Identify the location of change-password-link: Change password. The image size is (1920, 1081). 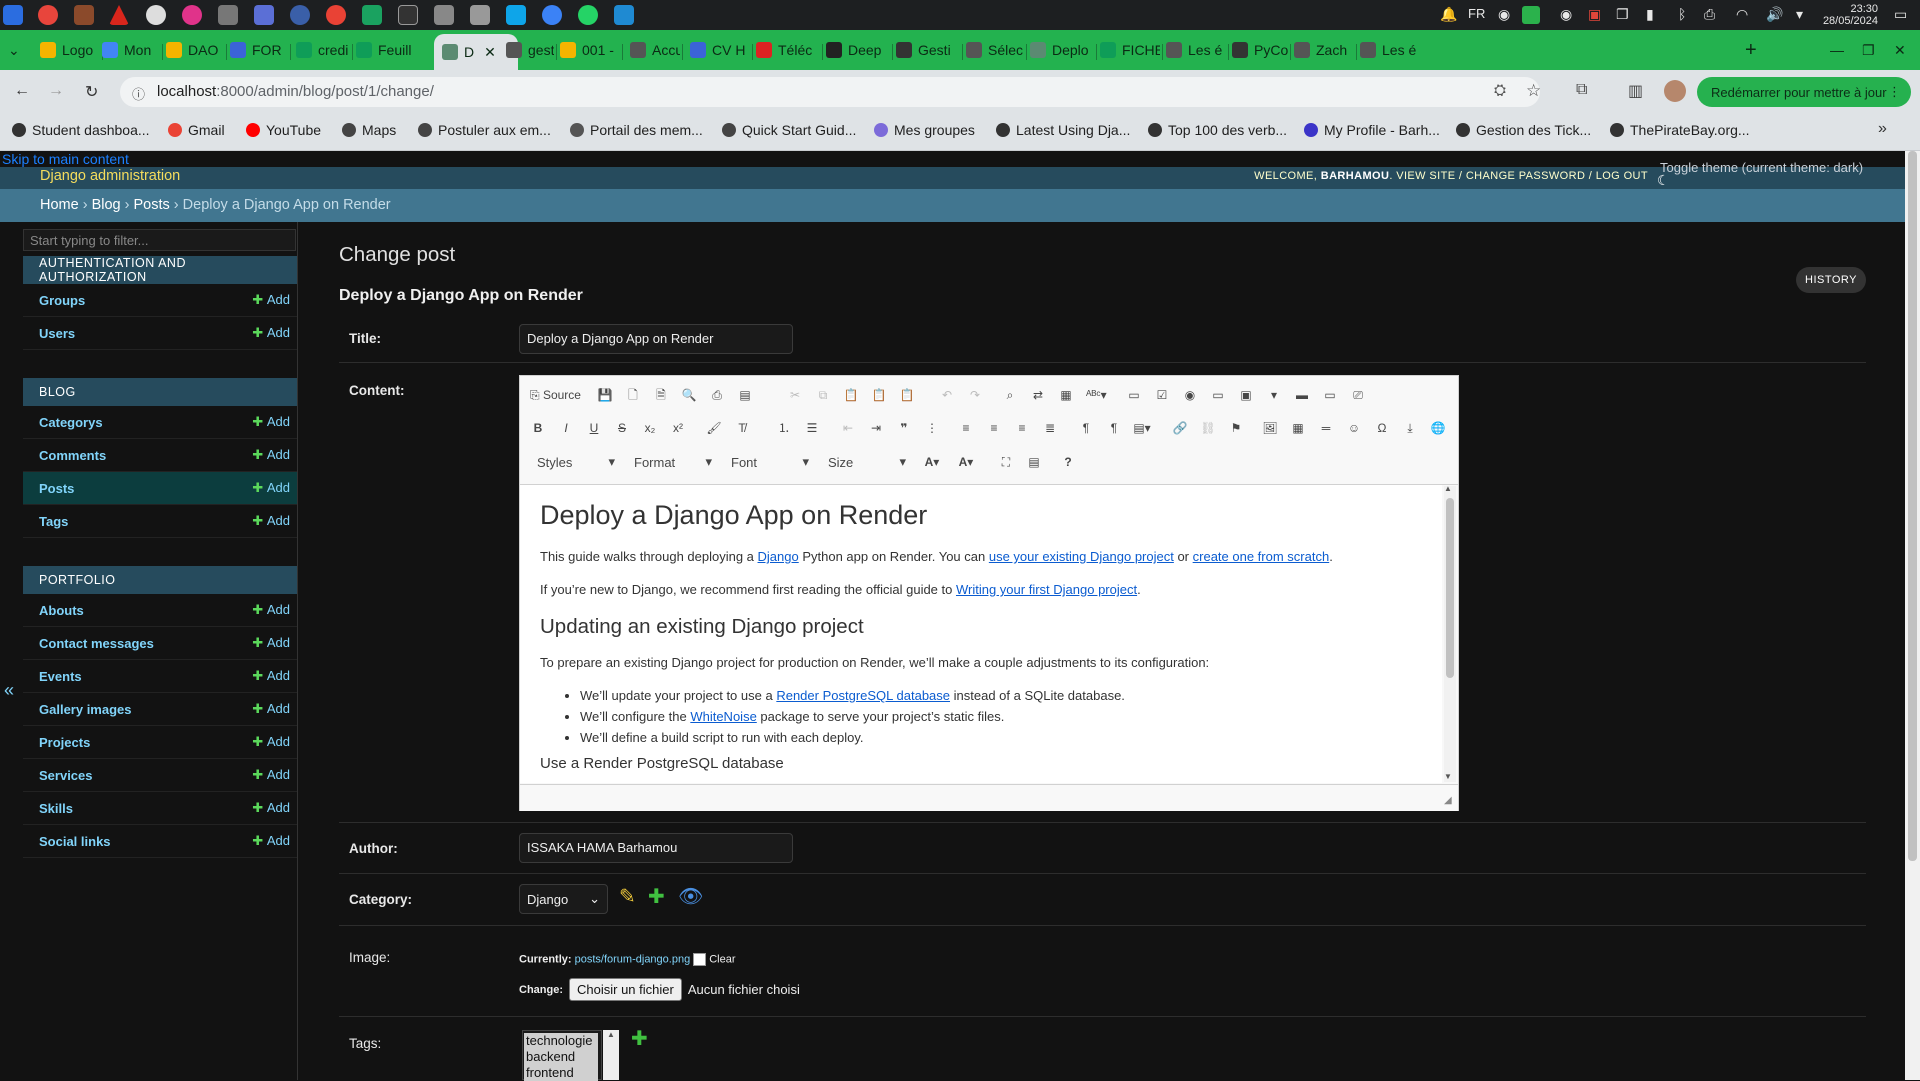
(1525, 176).